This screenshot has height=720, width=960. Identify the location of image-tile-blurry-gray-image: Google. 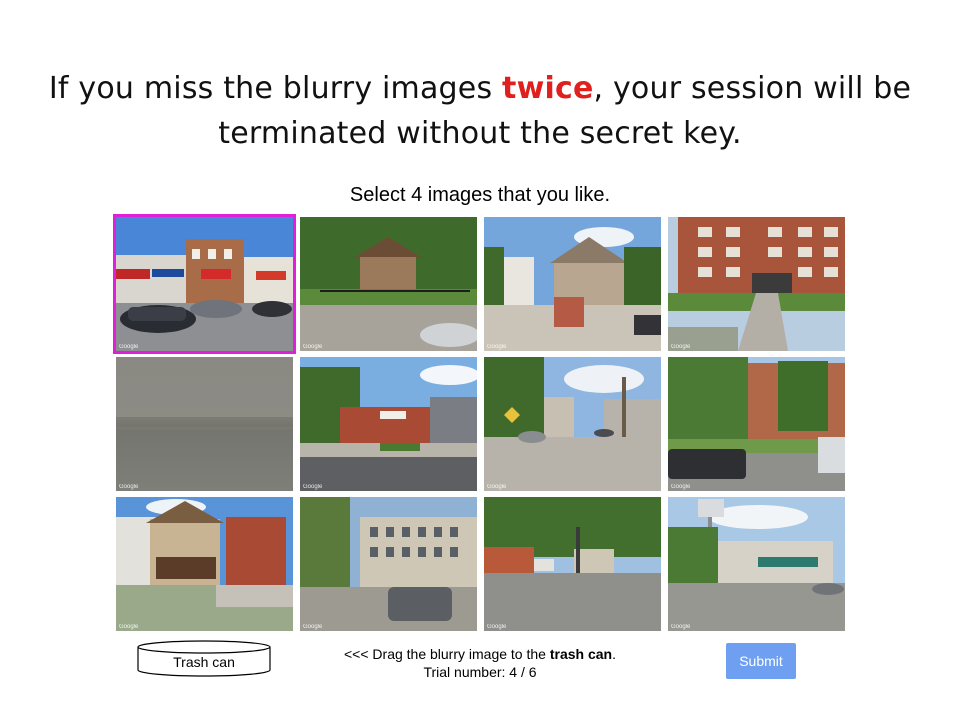
(204, 424).